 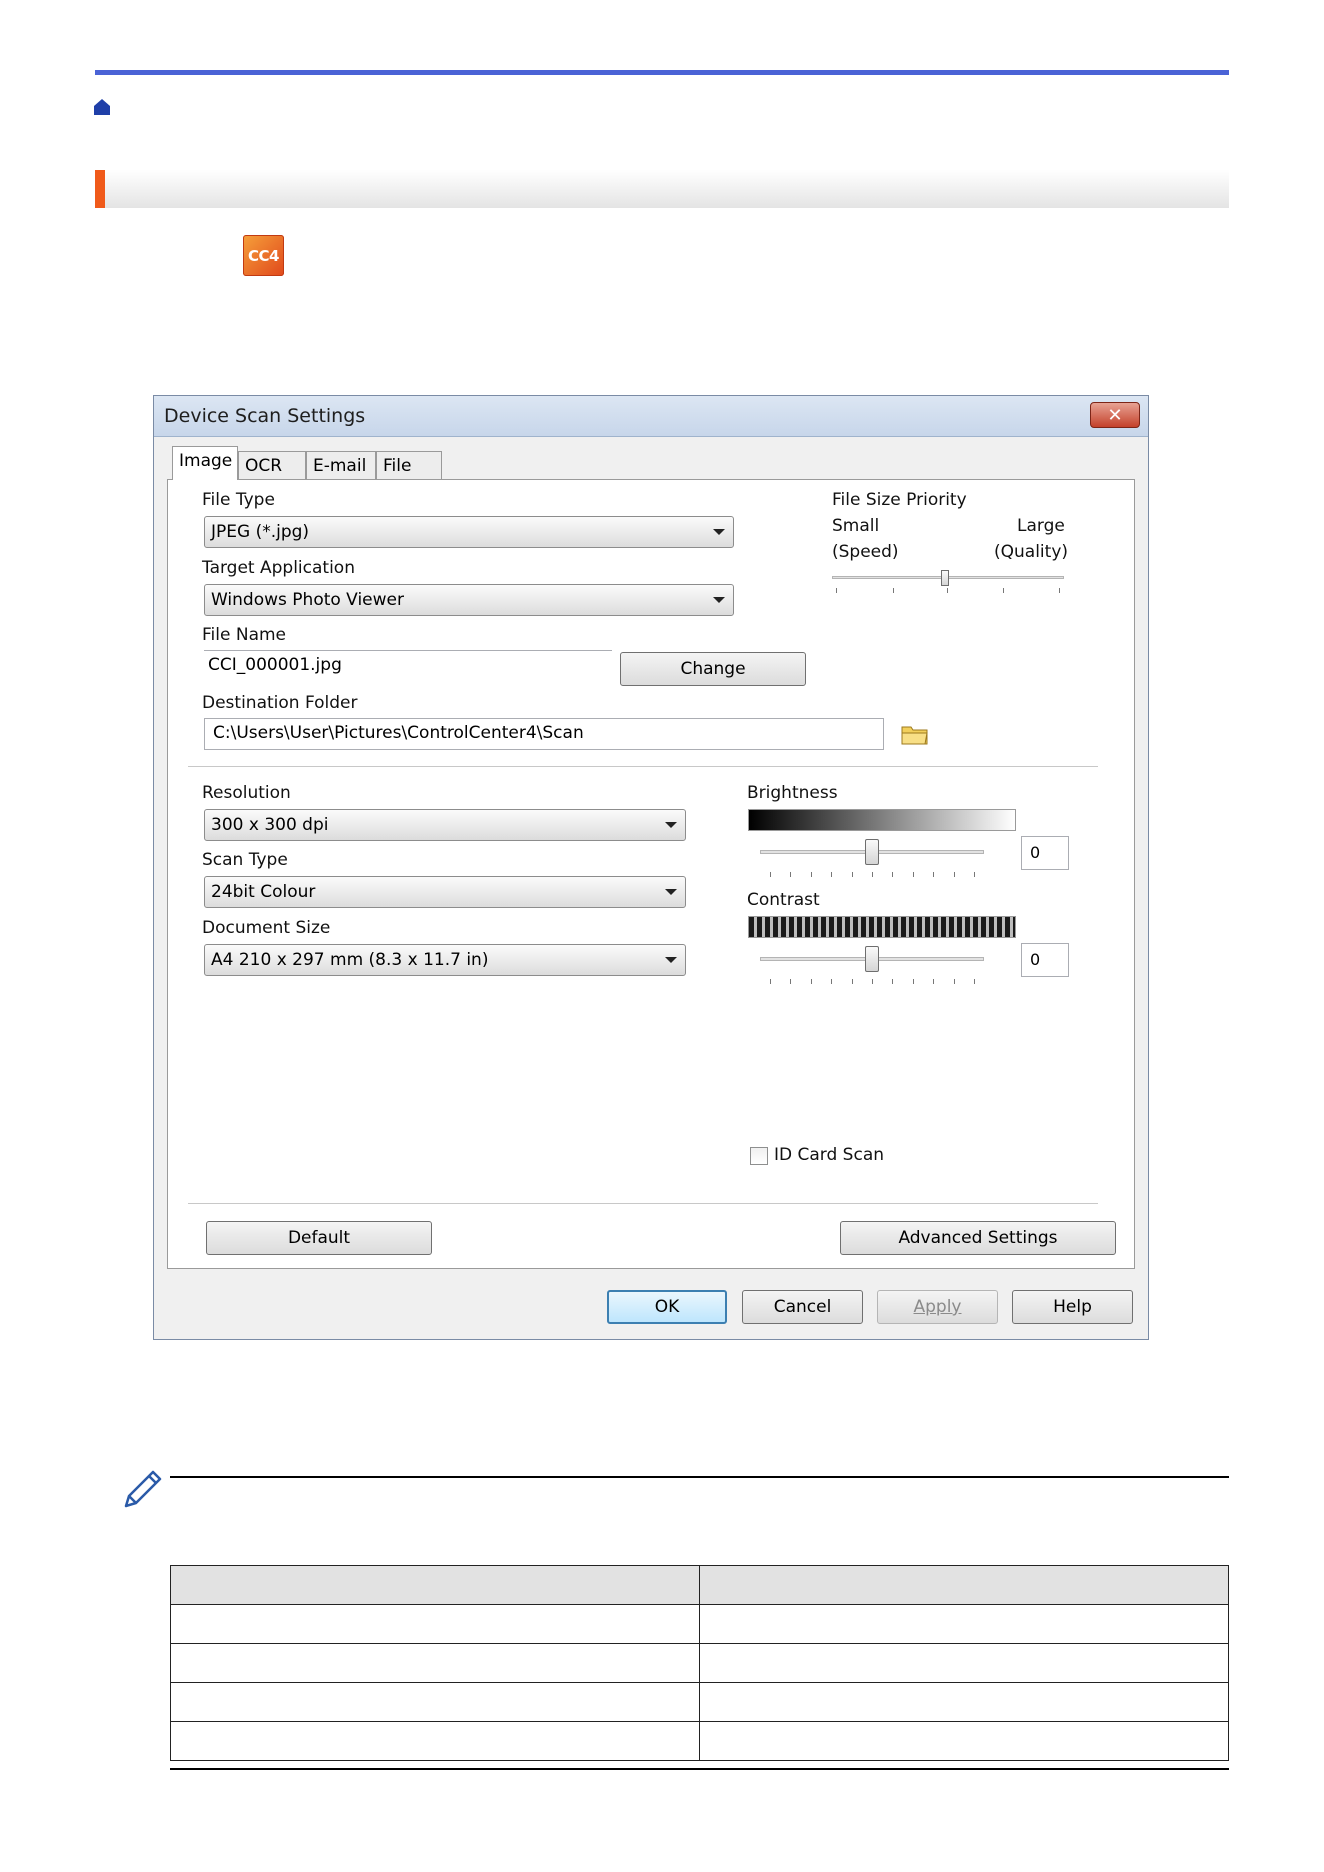 I want to click on resolution-value: 300 x 300 dpi, so click(x=270, y=825).